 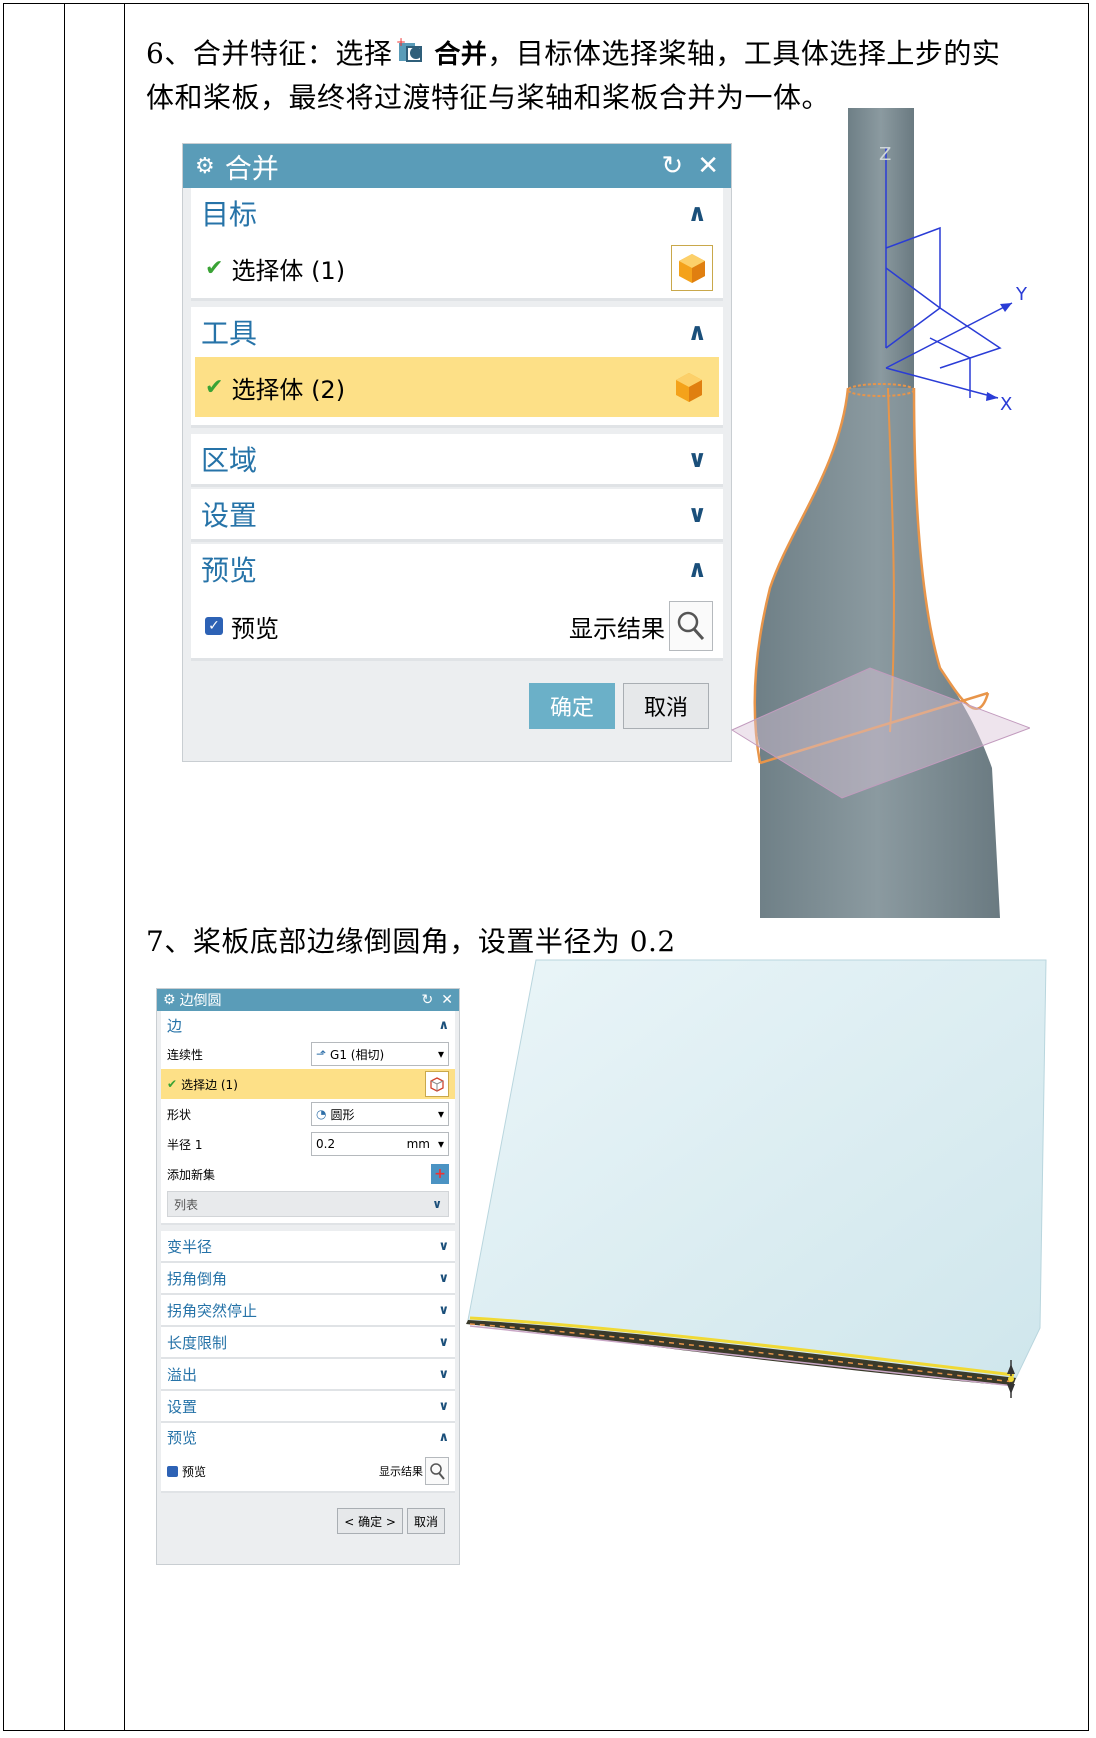 I want to click on preview-section: 预览 ∧ 预览 显示结果, so click(x=308, y=1458).